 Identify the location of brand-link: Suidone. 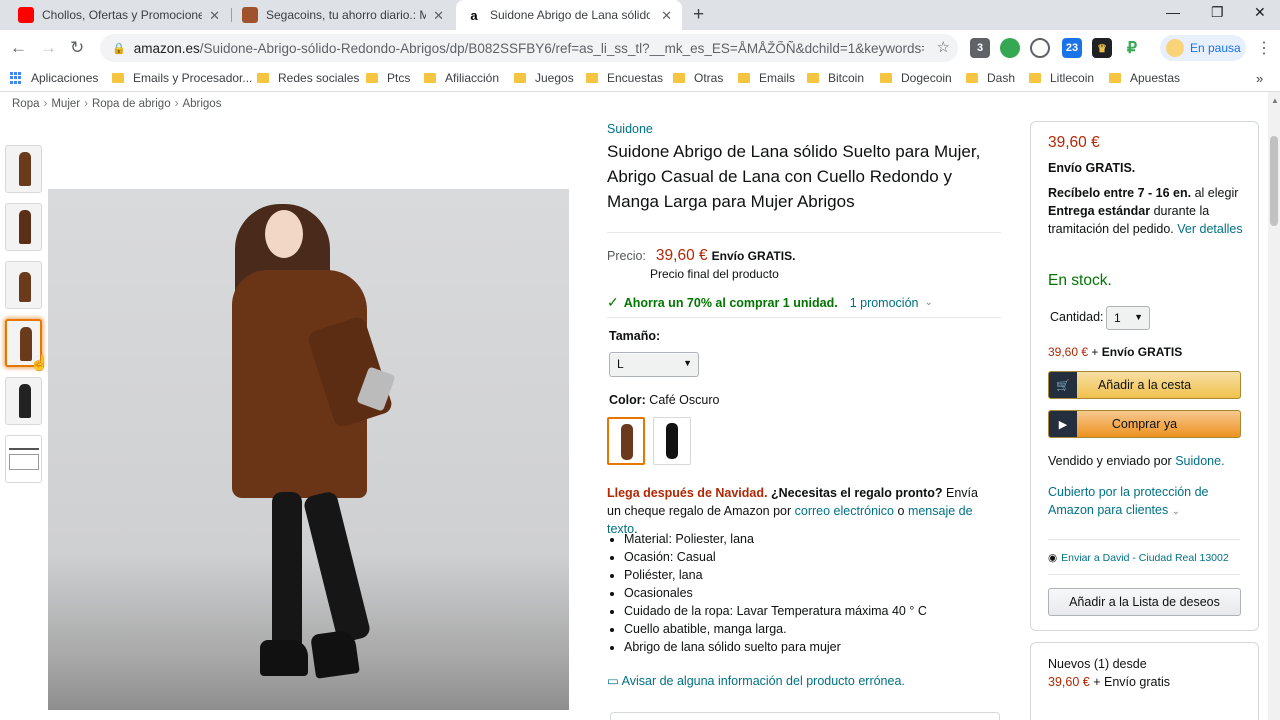
(630, 129).